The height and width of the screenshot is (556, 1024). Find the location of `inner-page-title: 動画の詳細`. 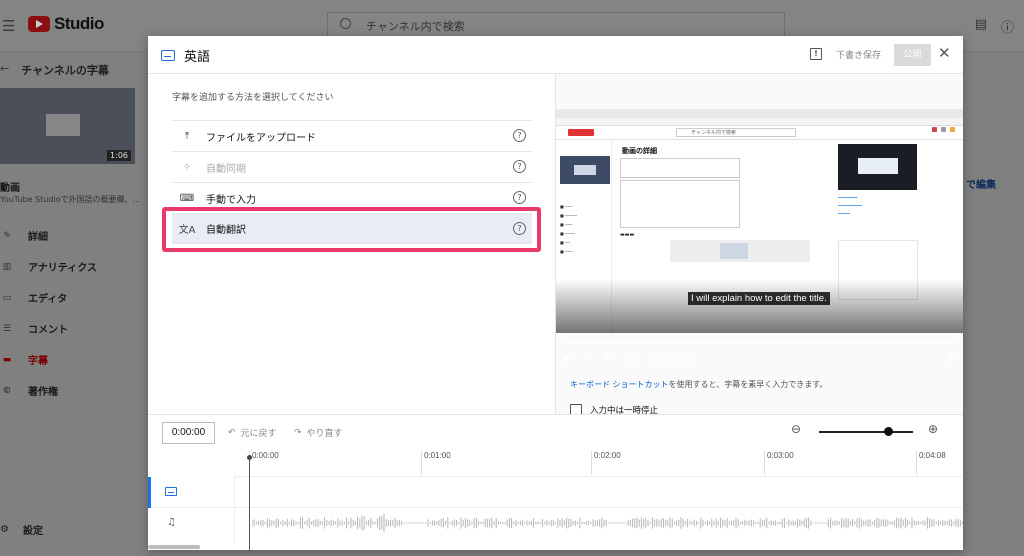

inner-page-title: 動画の詳細 is located at coordinates (639, 151).